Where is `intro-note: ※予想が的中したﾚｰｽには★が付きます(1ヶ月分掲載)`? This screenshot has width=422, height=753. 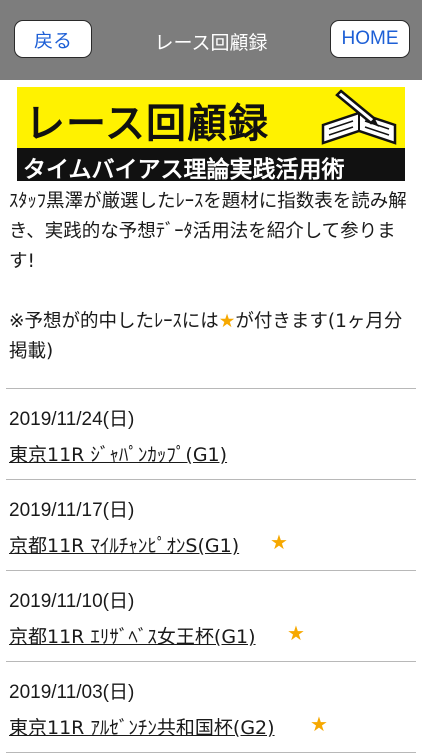 intro-note: ※予想が的中したﾚｰｽには★が付きます(1ヶ月分掲載) is located at coordinates (210, 337).